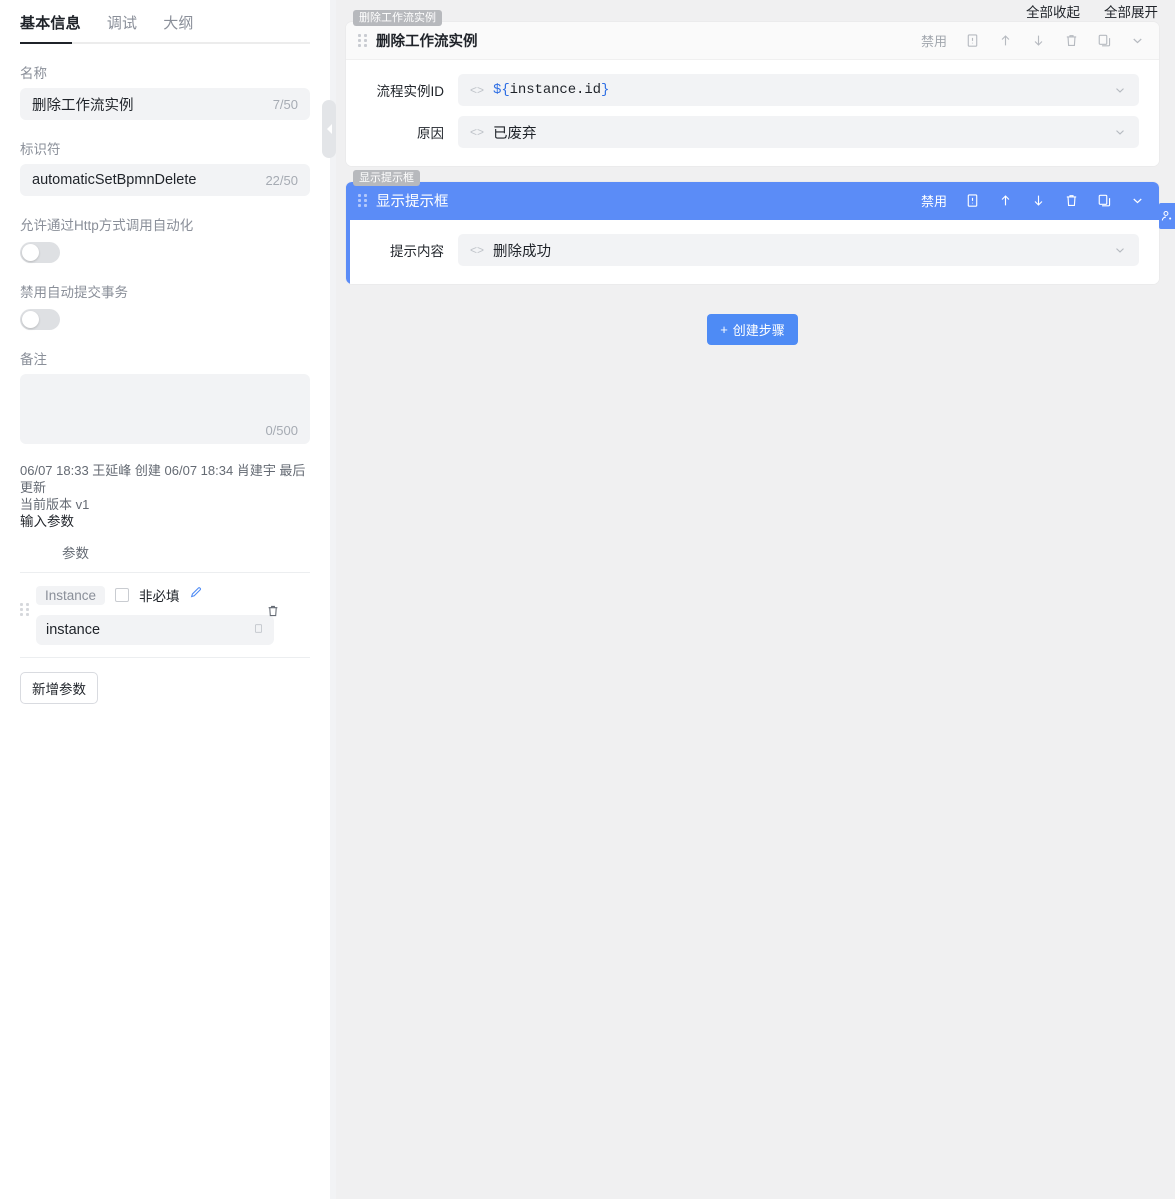  What do you see at coordinates (798, 132) in the screenshot?
I see `reason-input: <> 已废弃` at bounding box center [798, 132].